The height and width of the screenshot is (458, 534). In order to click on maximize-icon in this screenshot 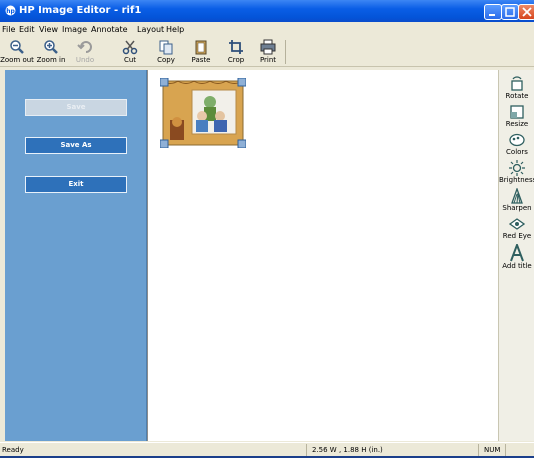, I will do `click(510, 12)`.